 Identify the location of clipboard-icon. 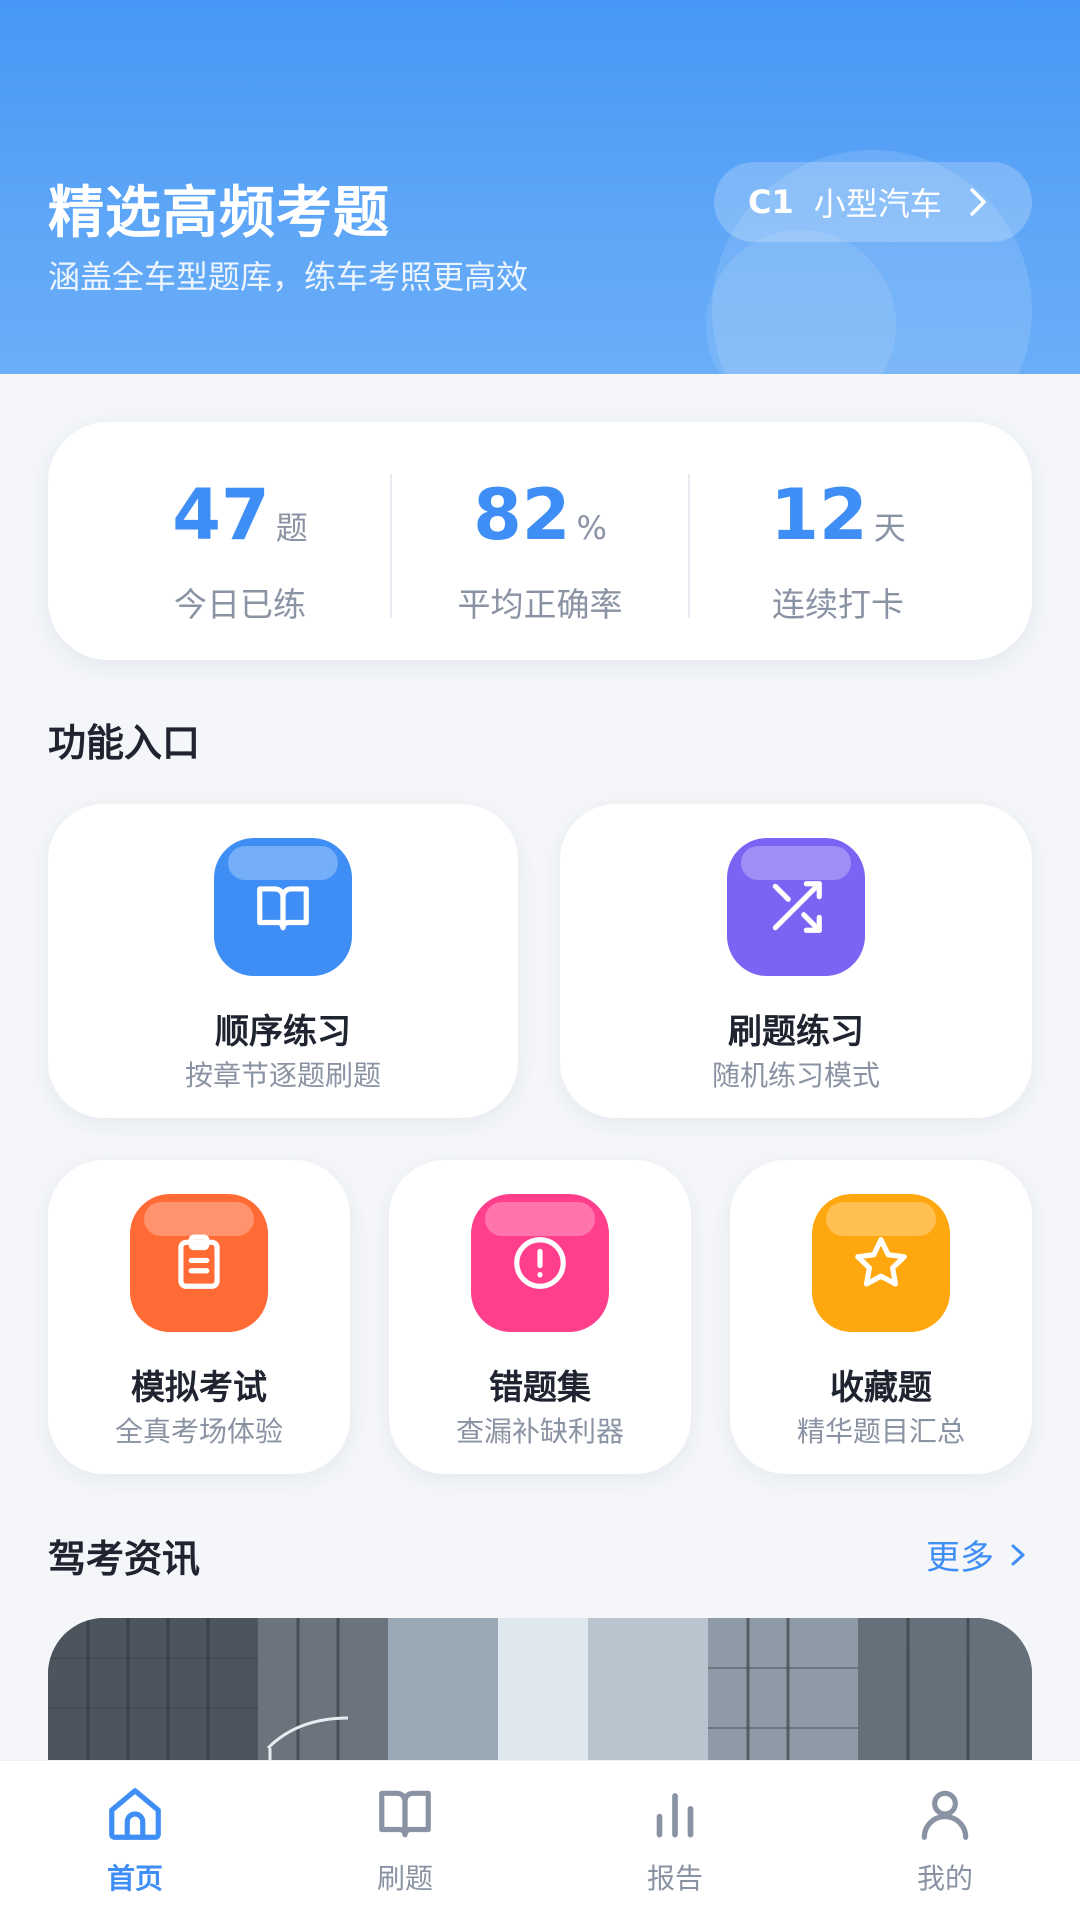
(199, 1261).